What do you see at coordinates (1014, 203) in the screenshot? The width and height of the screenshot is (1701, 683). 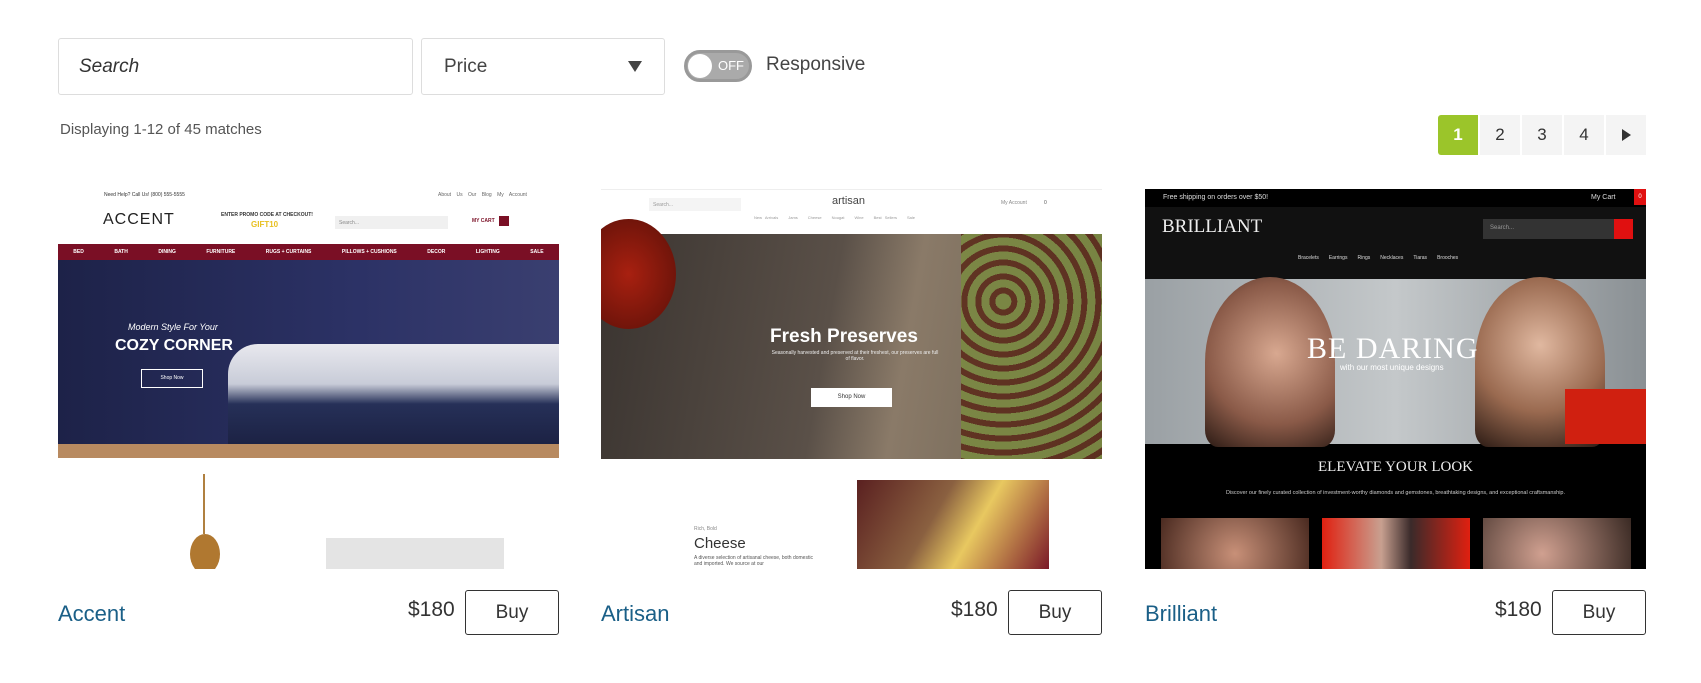 I see `thumb-text: My Account` at bounding box center [1014, 203].